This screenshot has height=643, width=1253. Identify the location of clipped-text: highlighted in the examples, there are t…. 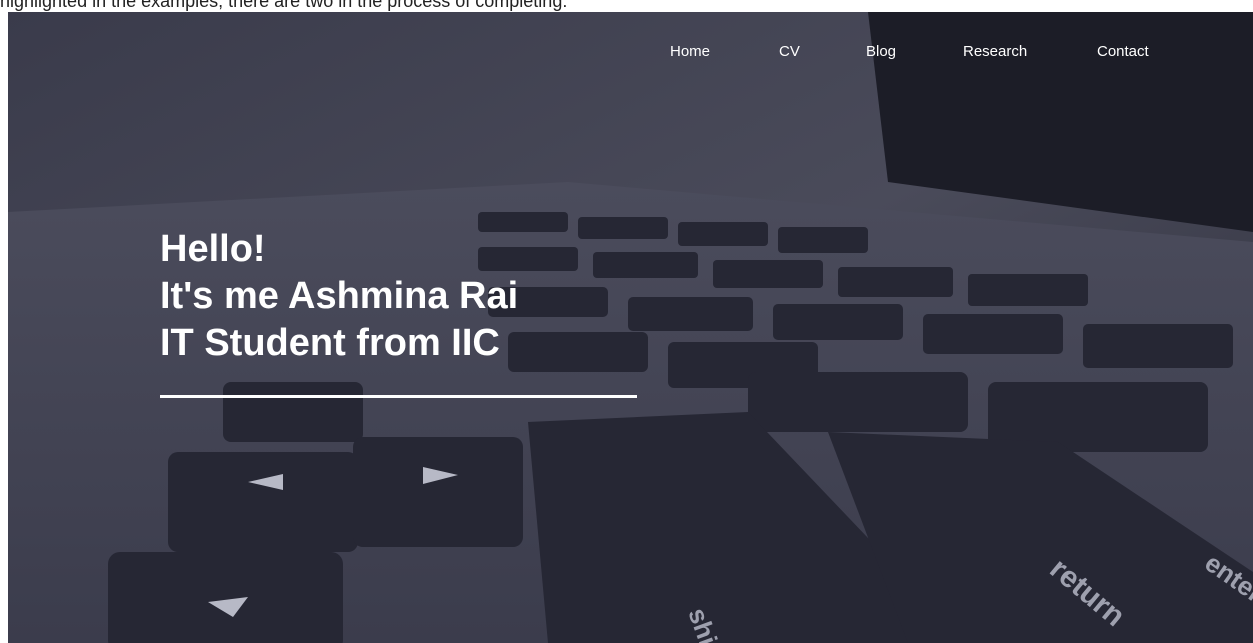
(284, 5).